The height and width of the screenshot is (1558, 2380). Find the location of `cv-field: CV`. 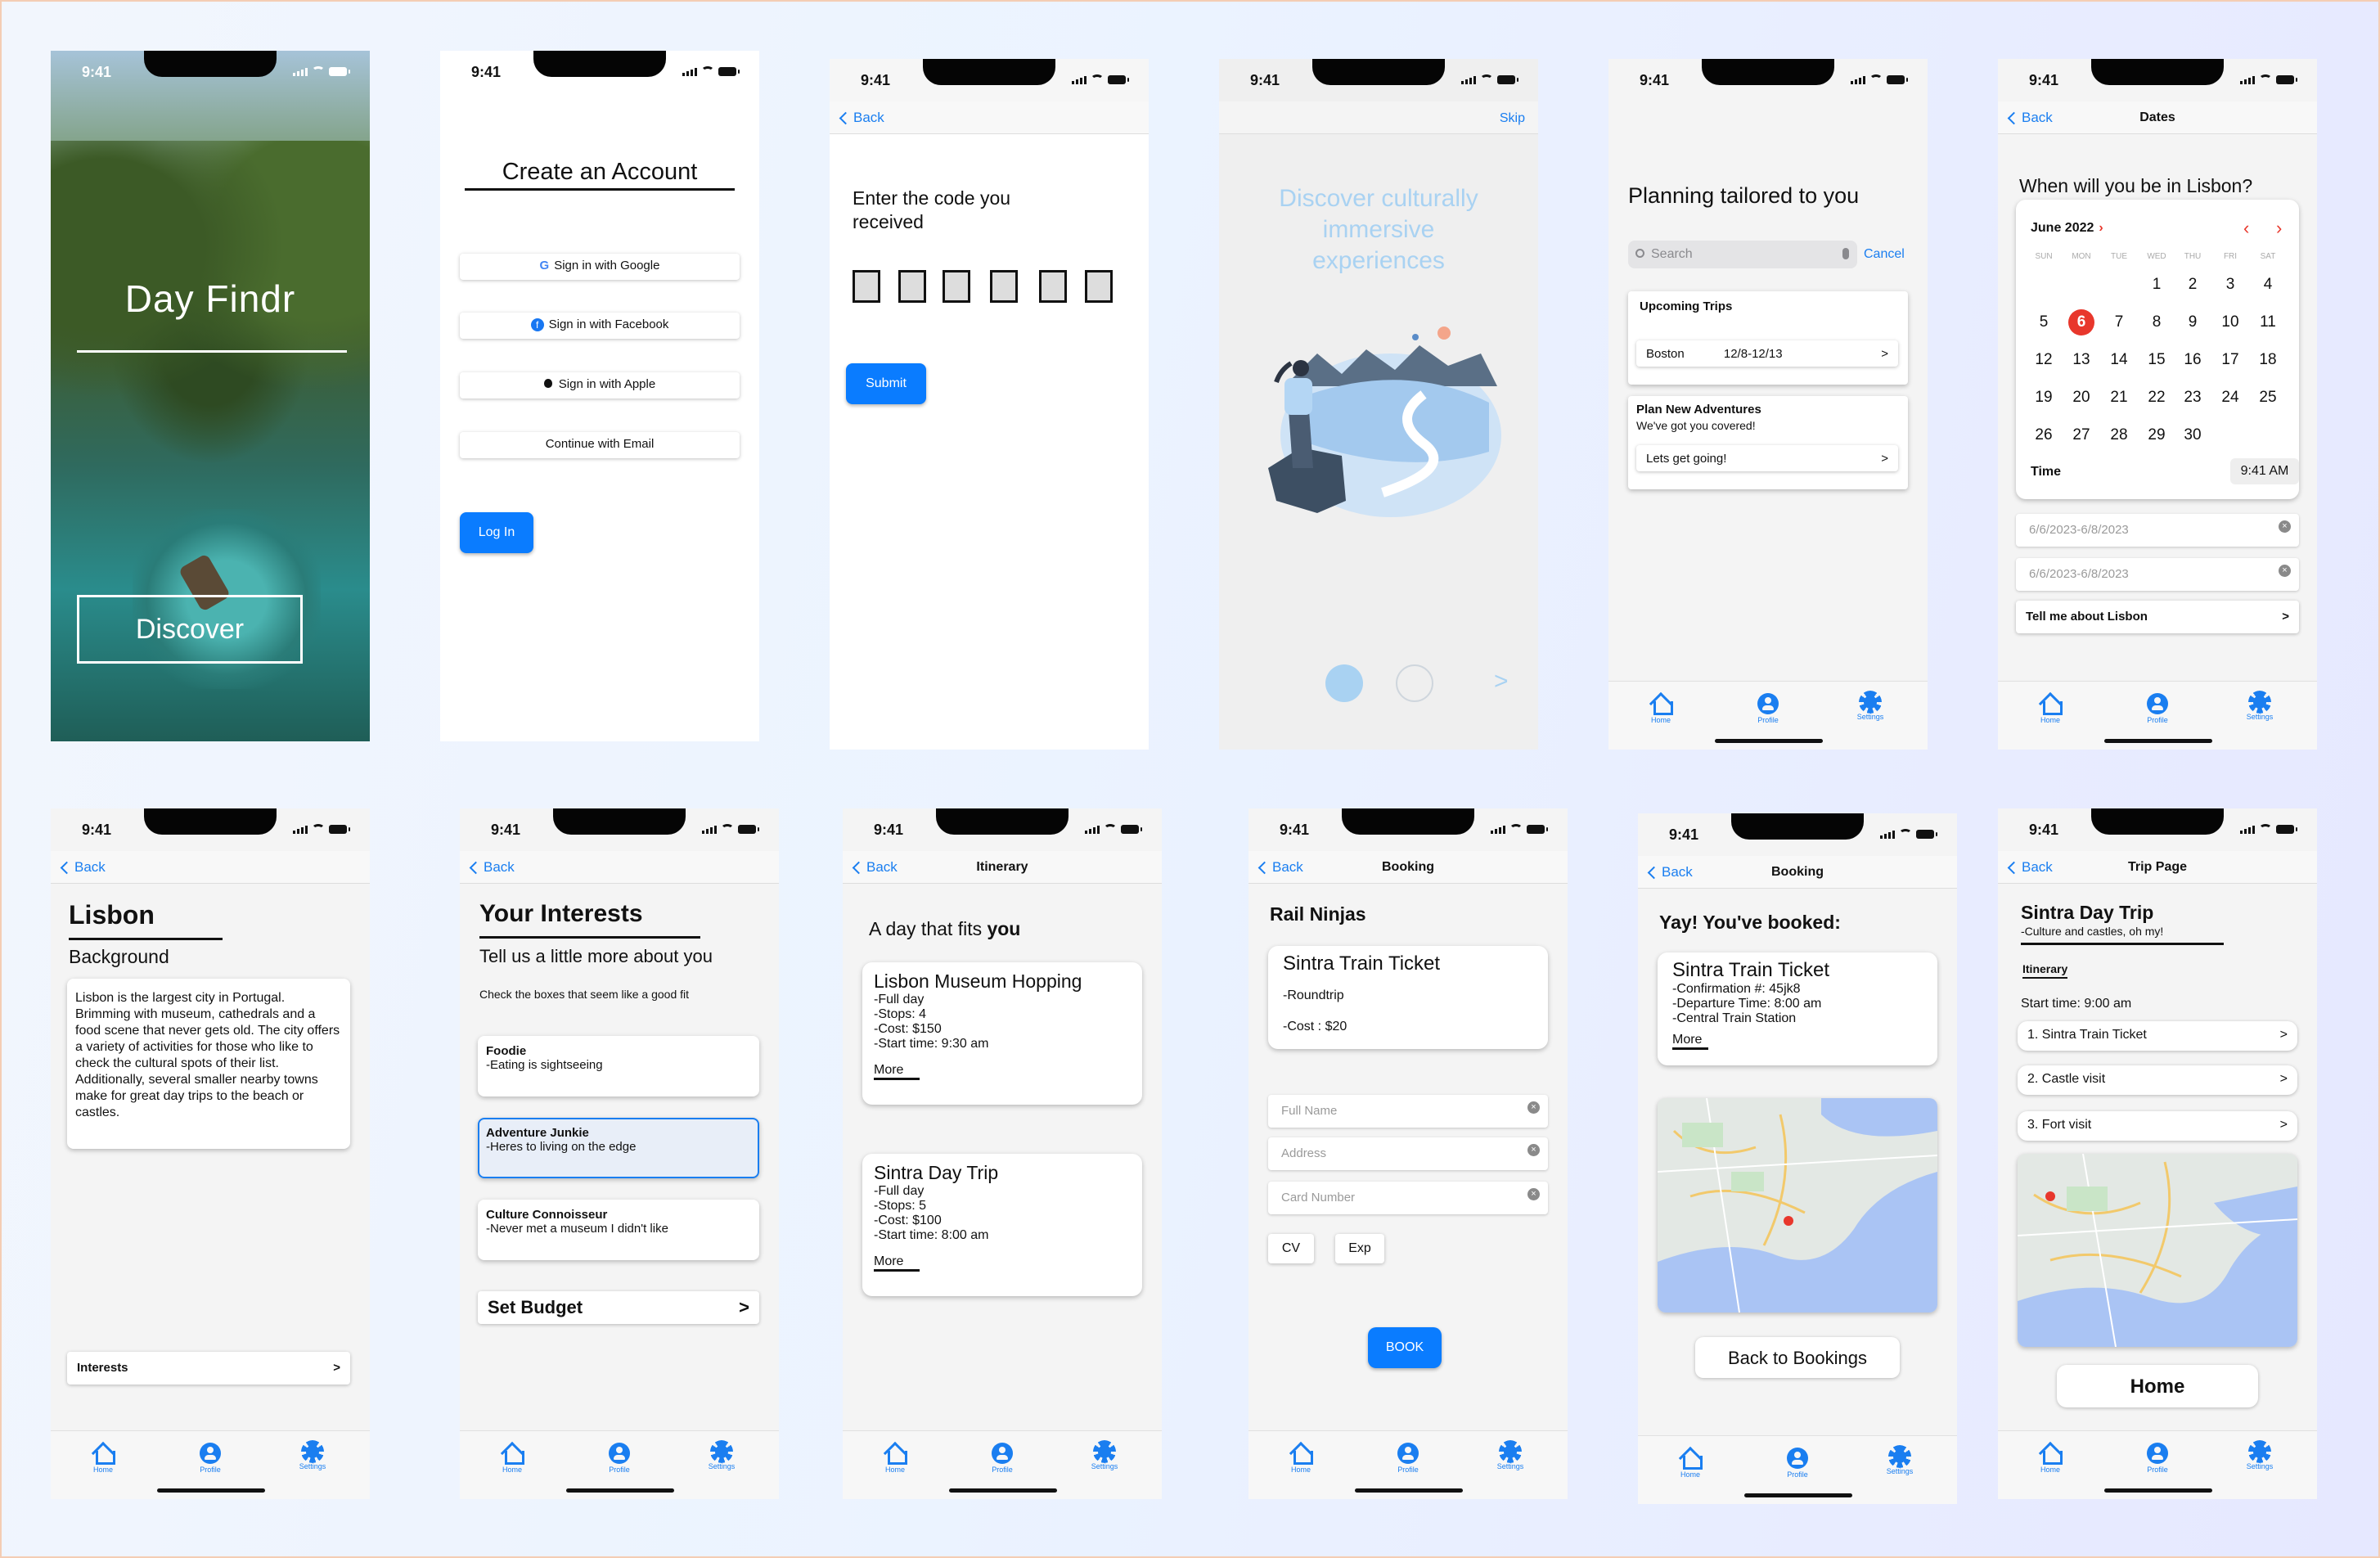

cv-field: CV is located at coordinates (1291, 1248).